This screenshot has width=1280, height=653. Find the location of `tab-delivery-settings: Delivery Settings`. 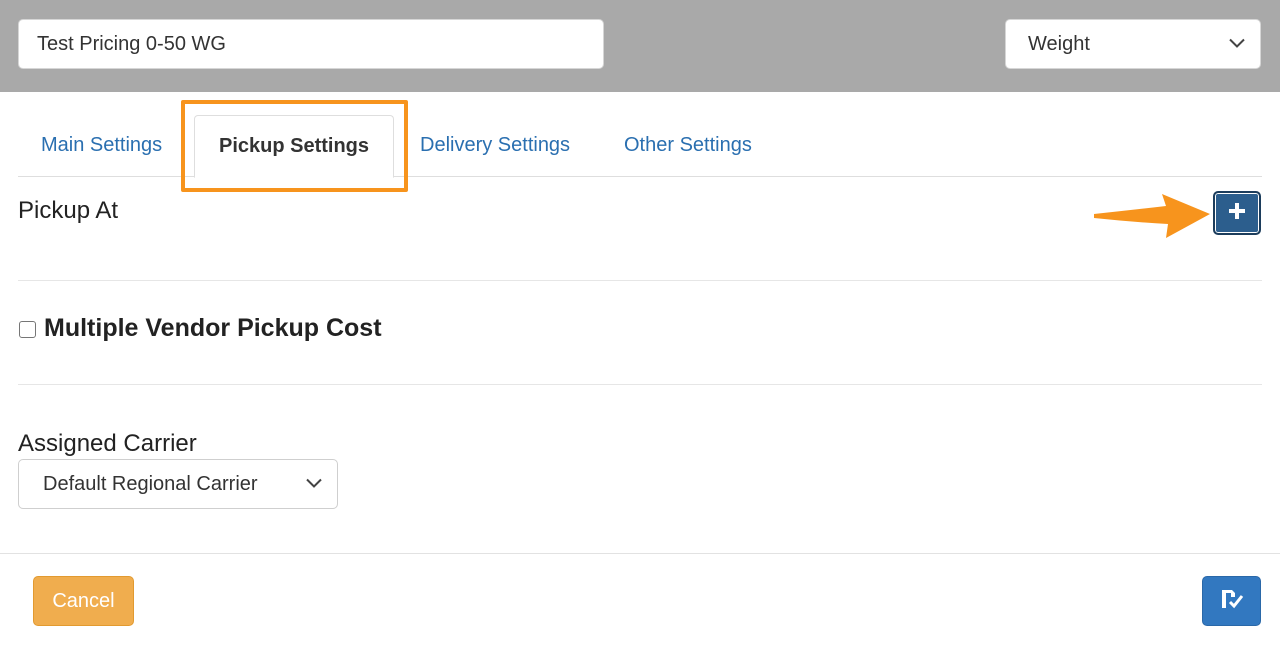

tab-delivery-settings: Delivery Settings is located at coordinates (495, 145).